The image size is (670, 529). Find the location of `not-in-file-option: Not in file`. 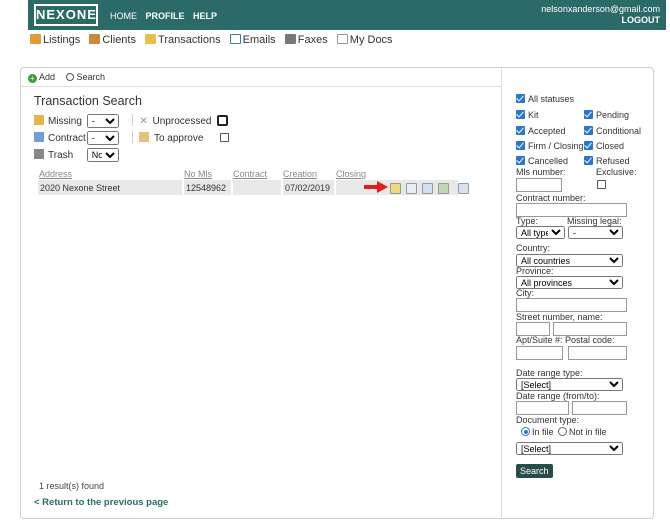

not-in-file-option: Not in file is located at coordinates (582, 432).